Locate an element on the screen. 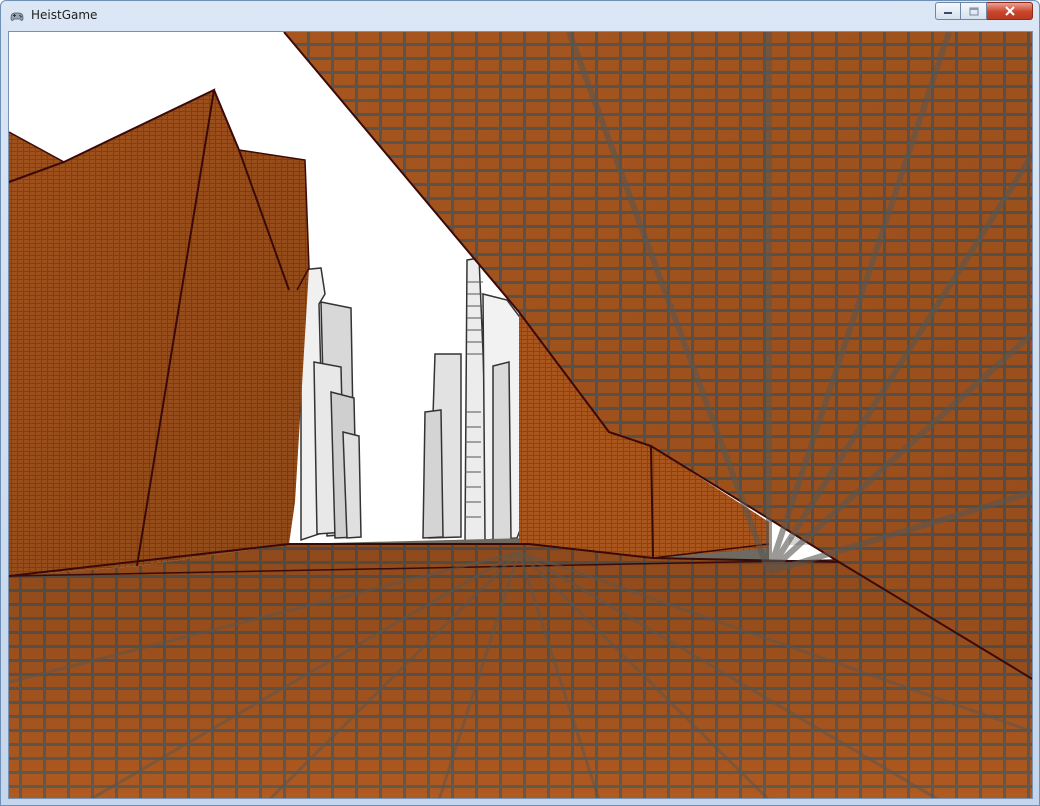  close-button is located at coordinates (1010, 11).